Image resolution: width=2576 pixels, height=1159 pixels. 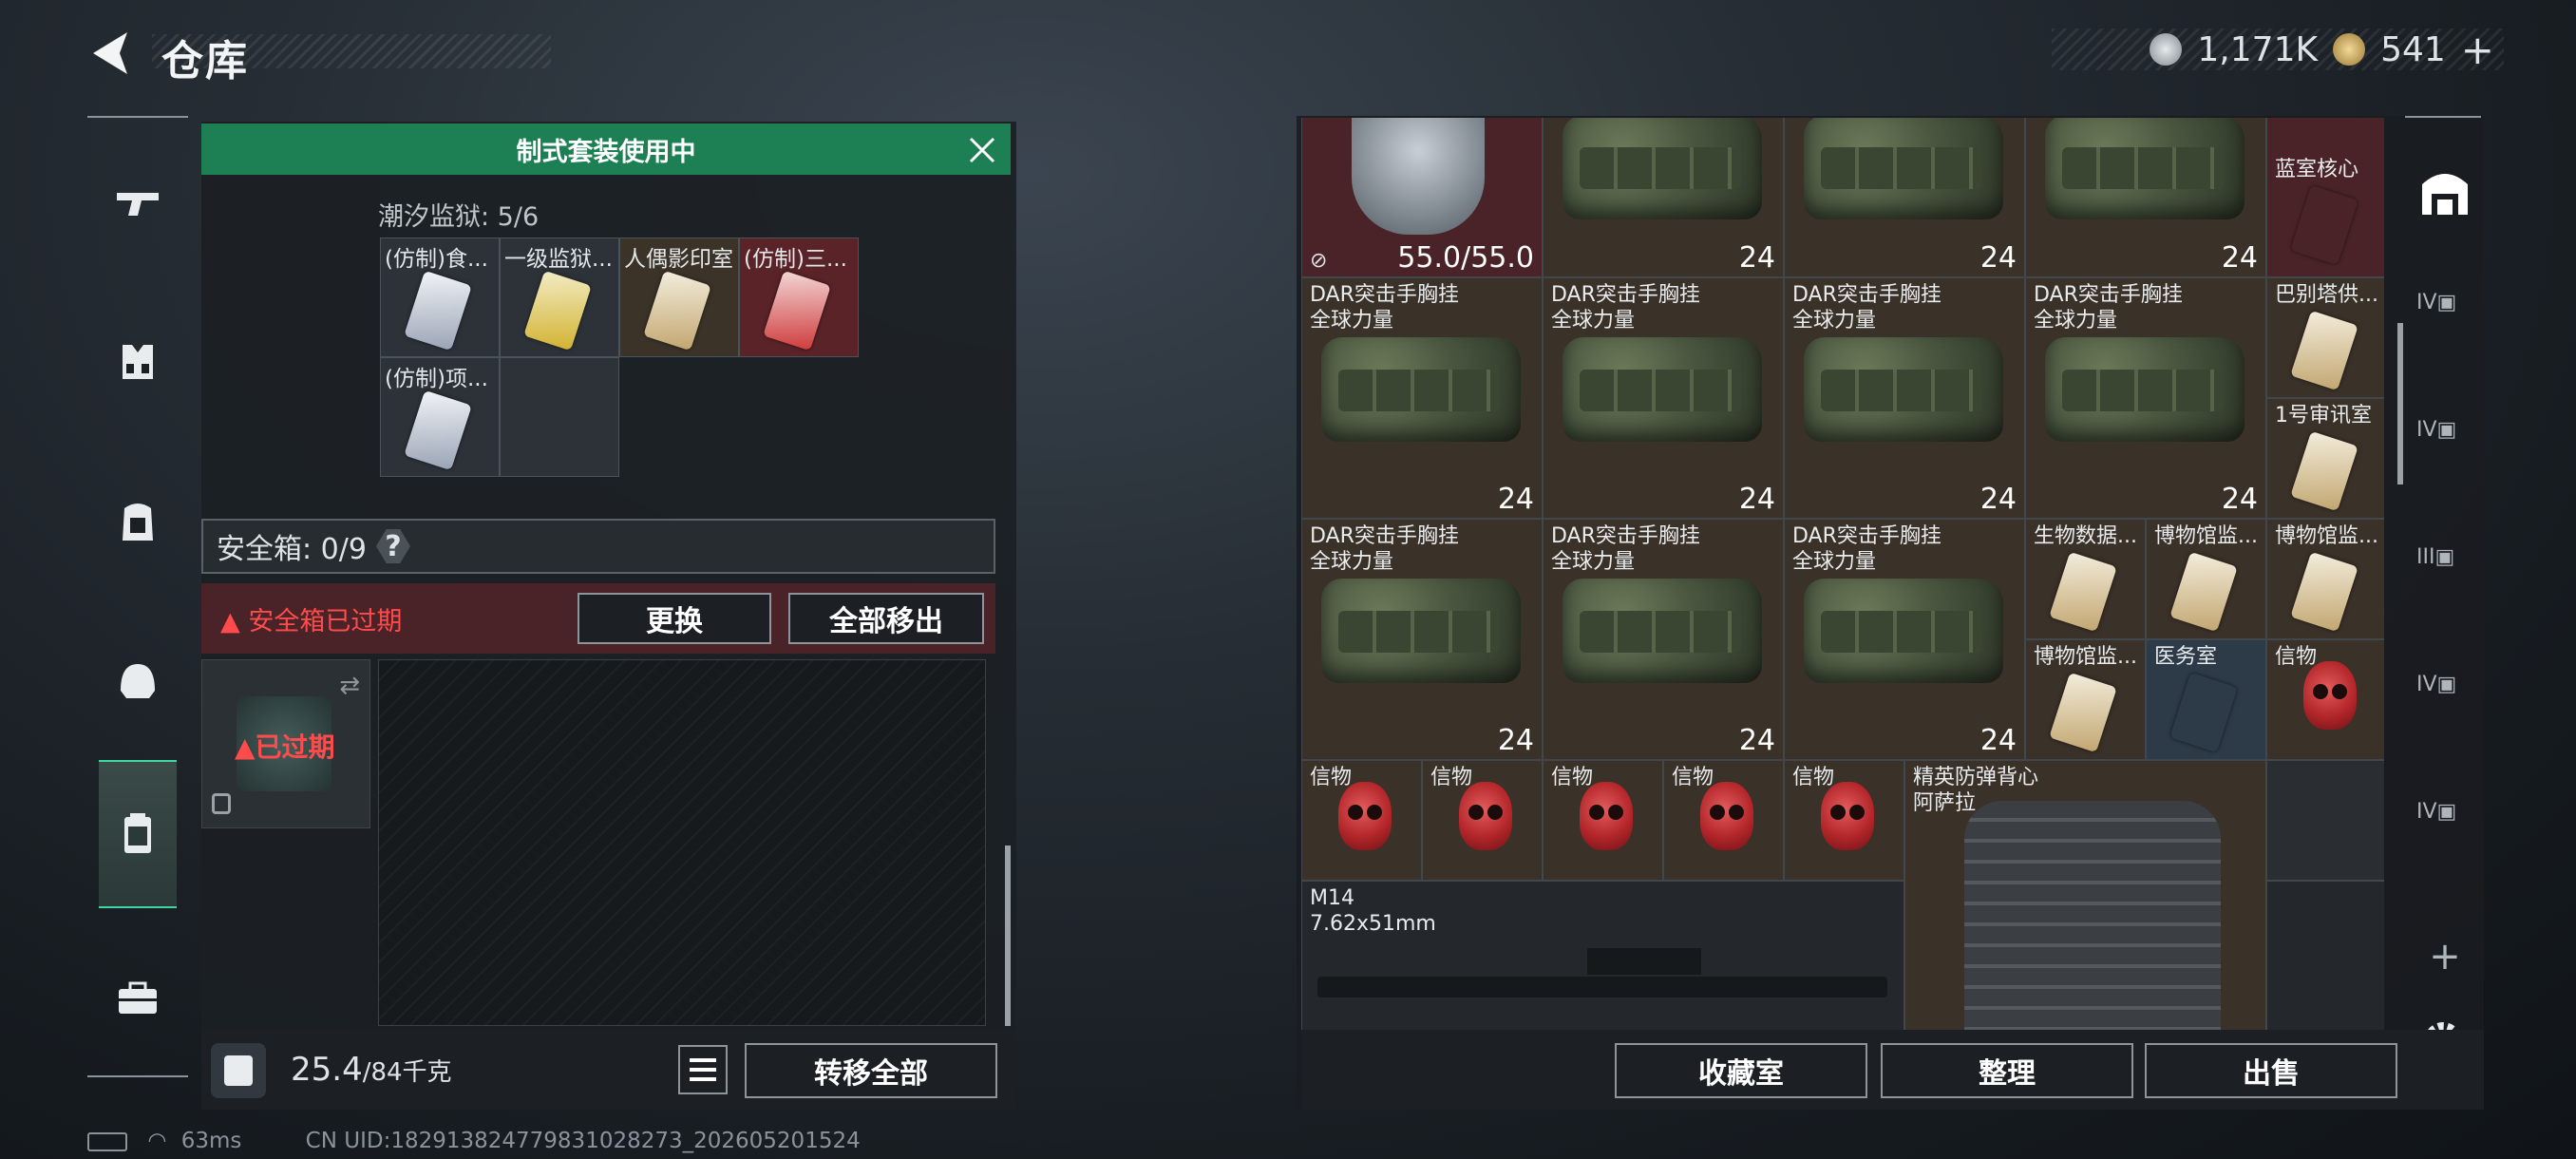 I want to click on keycard-slot-3: 人偶影印室, so click(x=679, y=297).